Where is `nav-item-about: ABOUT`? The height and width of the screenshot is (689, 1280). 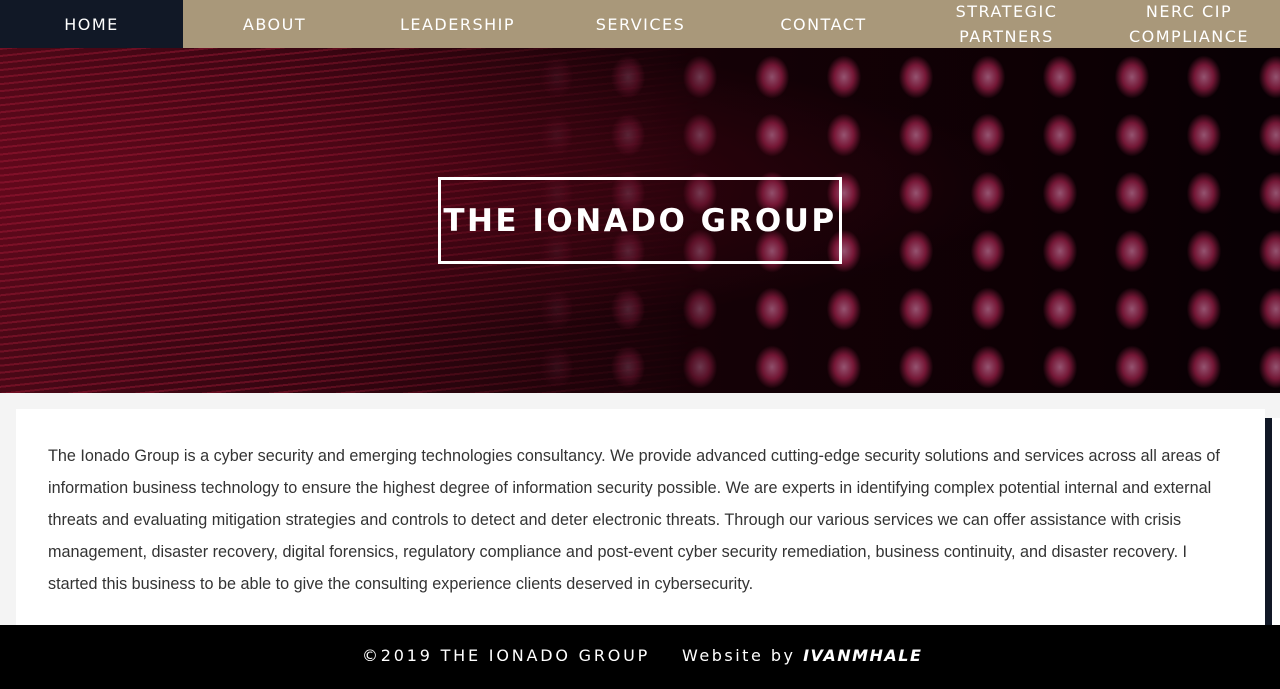 nav-item-about: ABOUT is located at coordinates (274, 24).